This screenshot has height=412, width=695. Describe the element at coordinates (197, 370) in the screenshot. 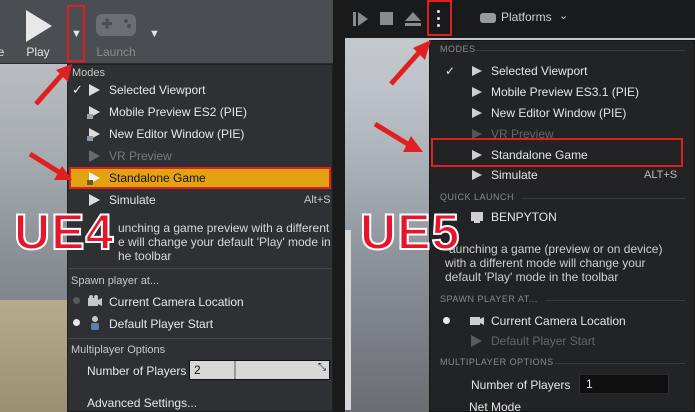

I see `num-players-value: 2` at that location.